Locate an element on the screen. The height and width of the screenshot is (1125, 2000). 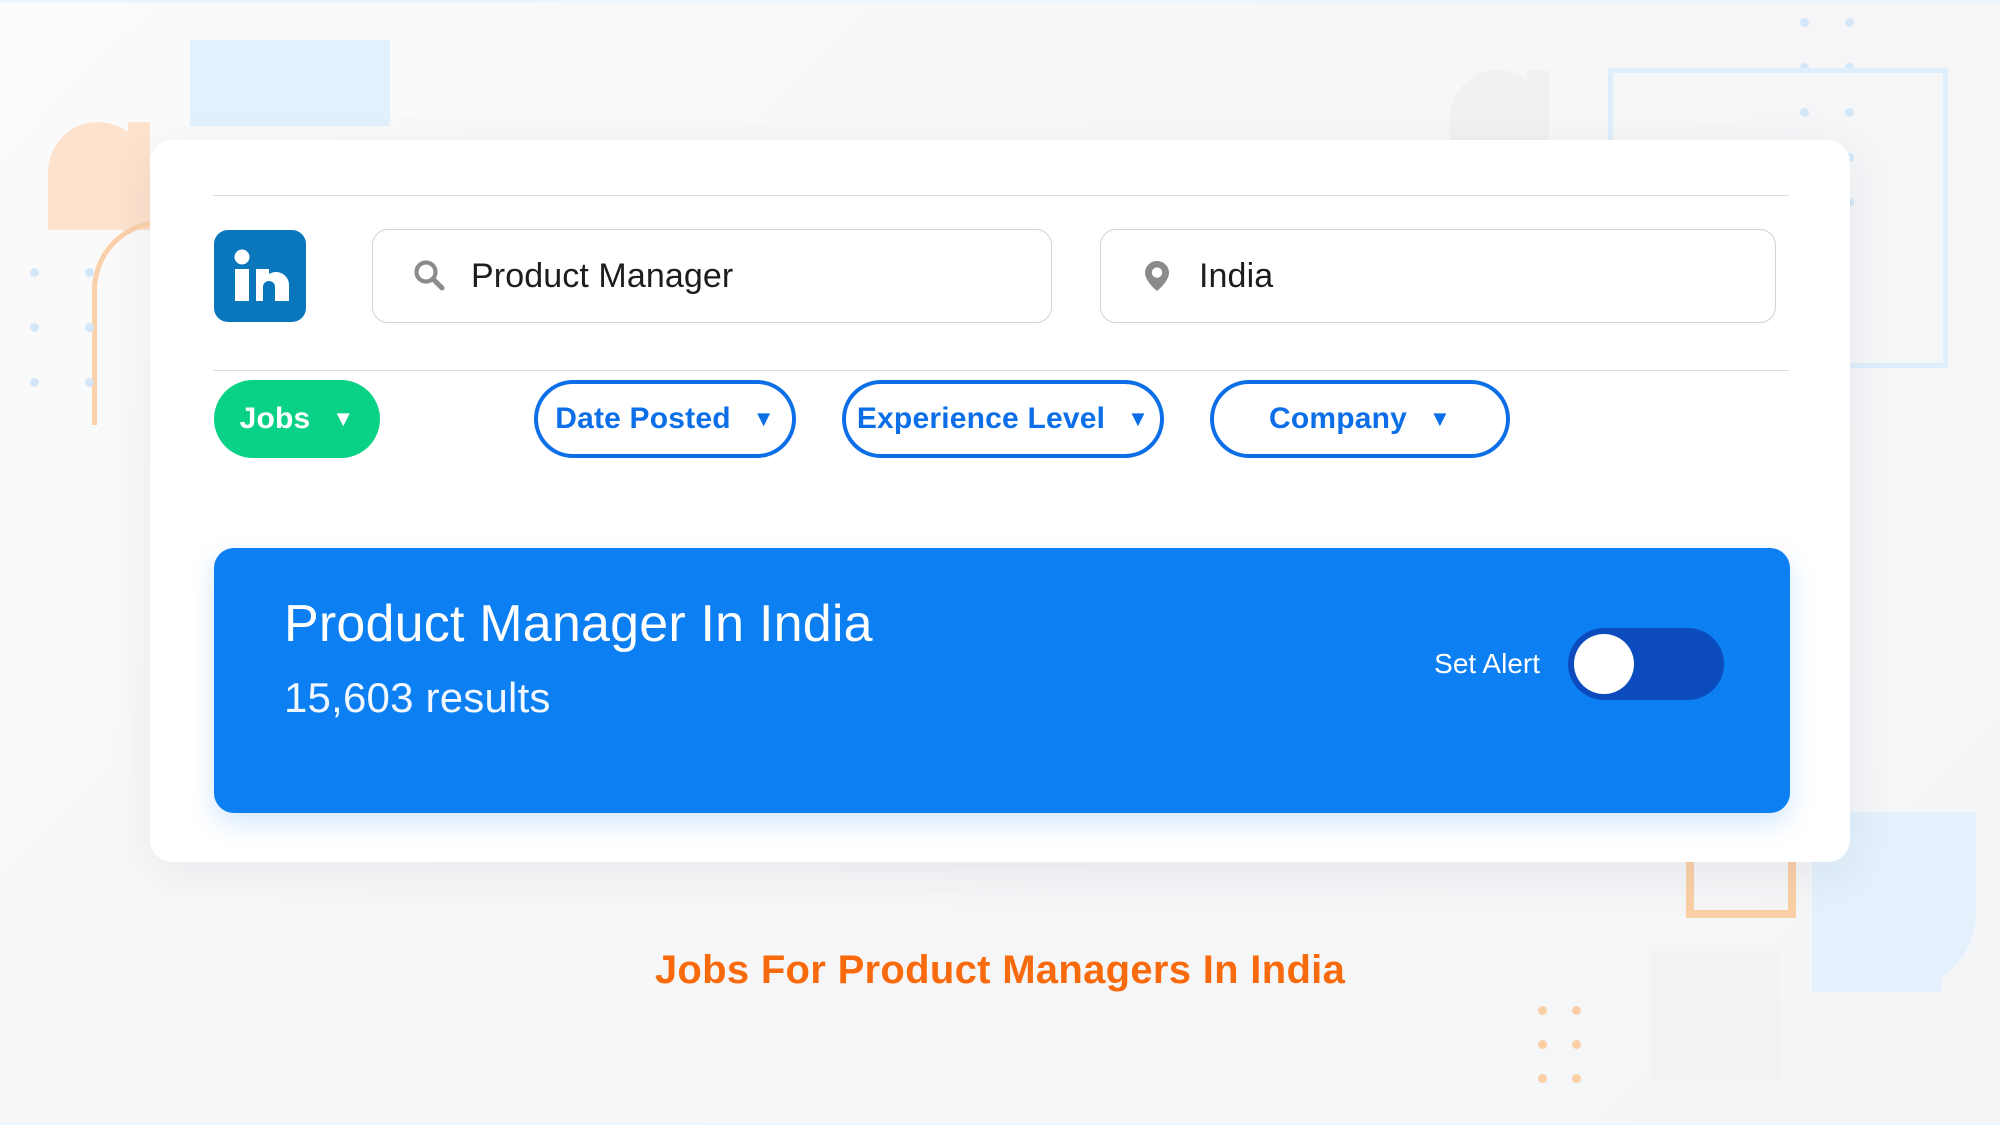
search-icon is located at coordinates (429, 276).